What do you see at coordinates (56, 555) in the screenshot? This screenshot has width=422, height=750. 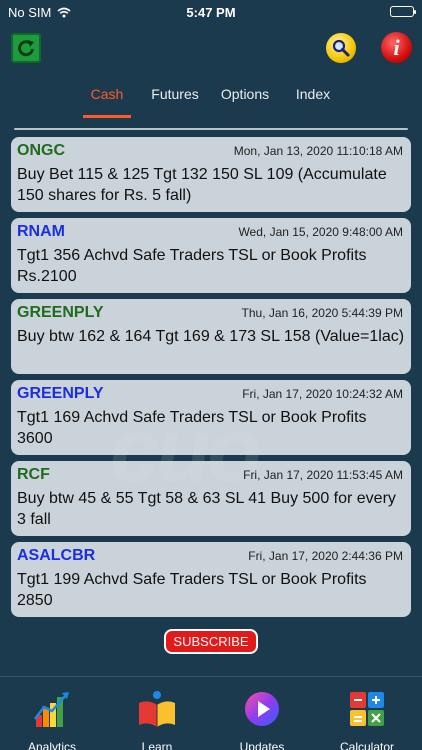 I see `stock-symbol: ASALCBR` at bounding box center [56, 555].